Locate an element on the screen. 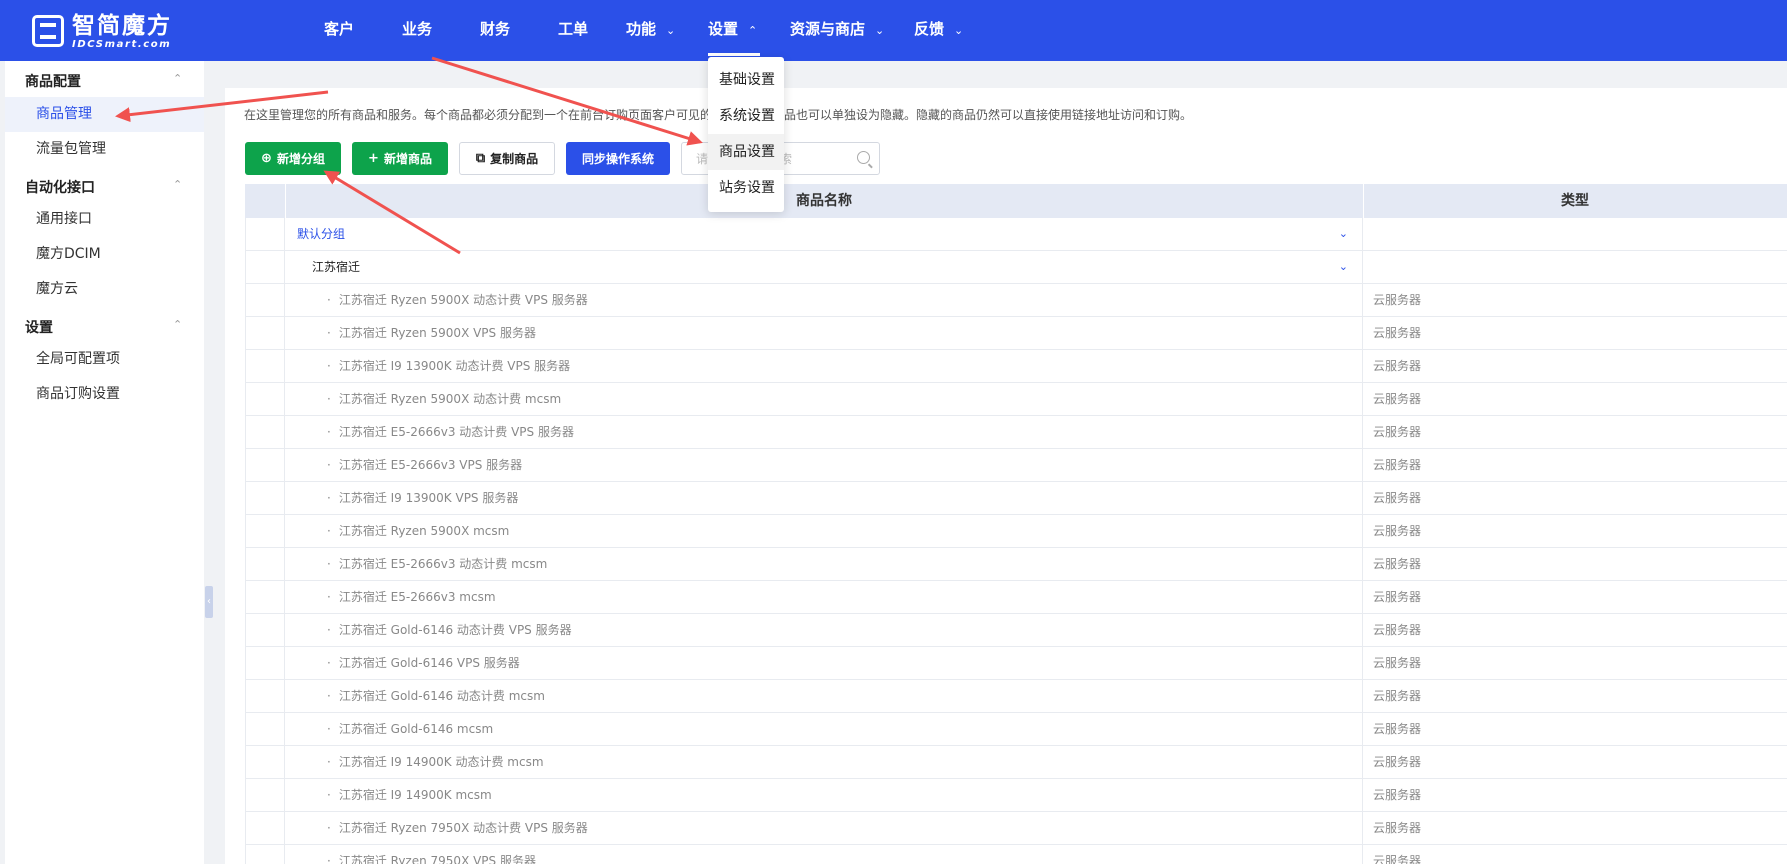 Image resolution: width=1787 pixels, height=864 pixels. product-name: 江苏宿迁 I9 14900K 动态计费 mcsm is located at coordinates (441, 762).